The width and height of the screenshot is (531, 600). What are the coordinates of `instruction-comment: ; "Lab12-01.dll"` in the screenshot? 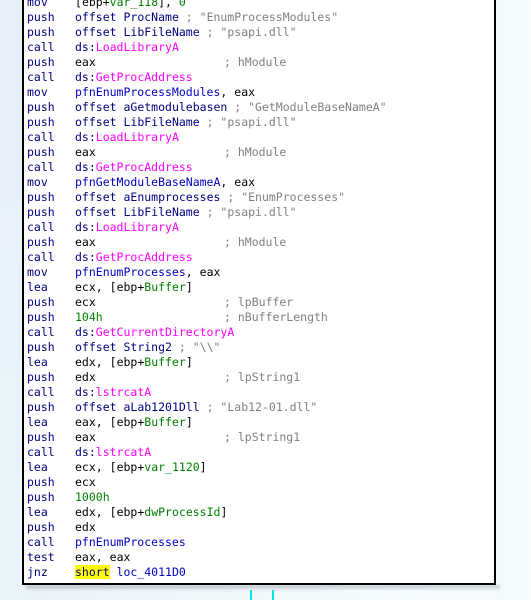 It's located at (258, 407).